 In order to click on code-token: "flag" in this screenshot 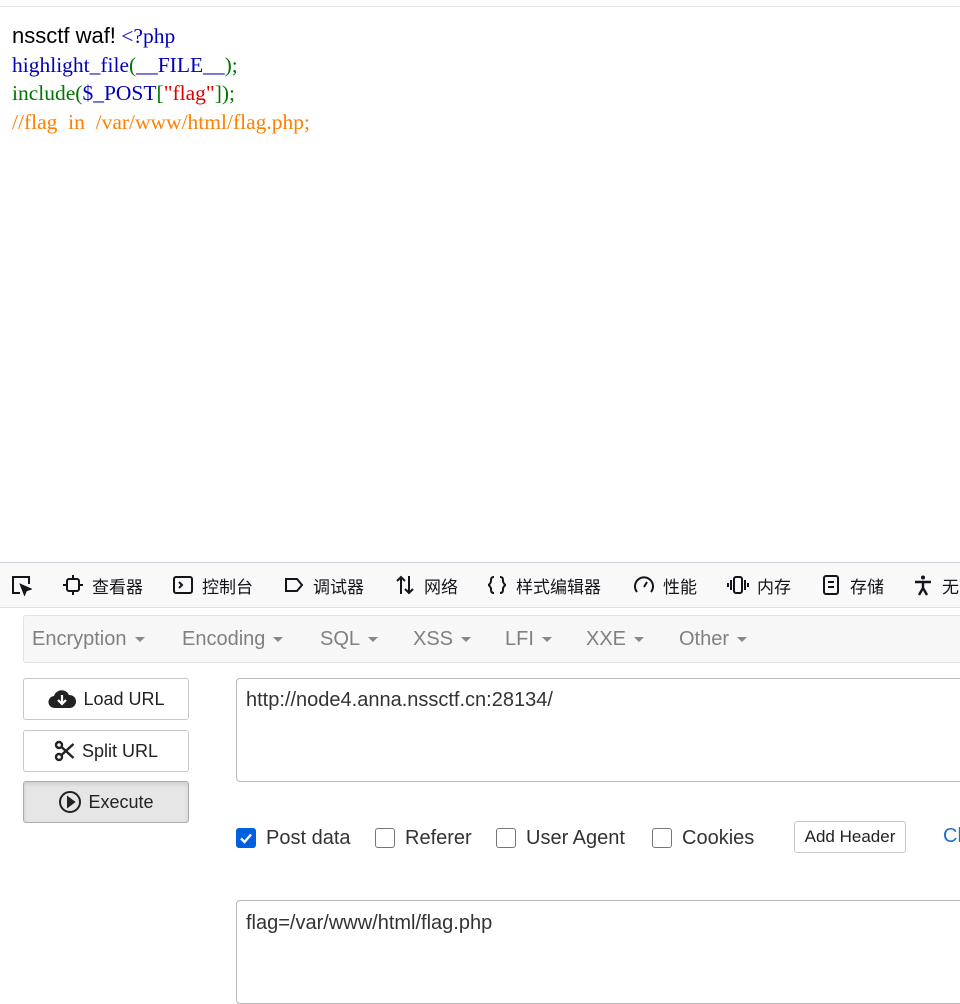, I will do `click(189, 93)`.